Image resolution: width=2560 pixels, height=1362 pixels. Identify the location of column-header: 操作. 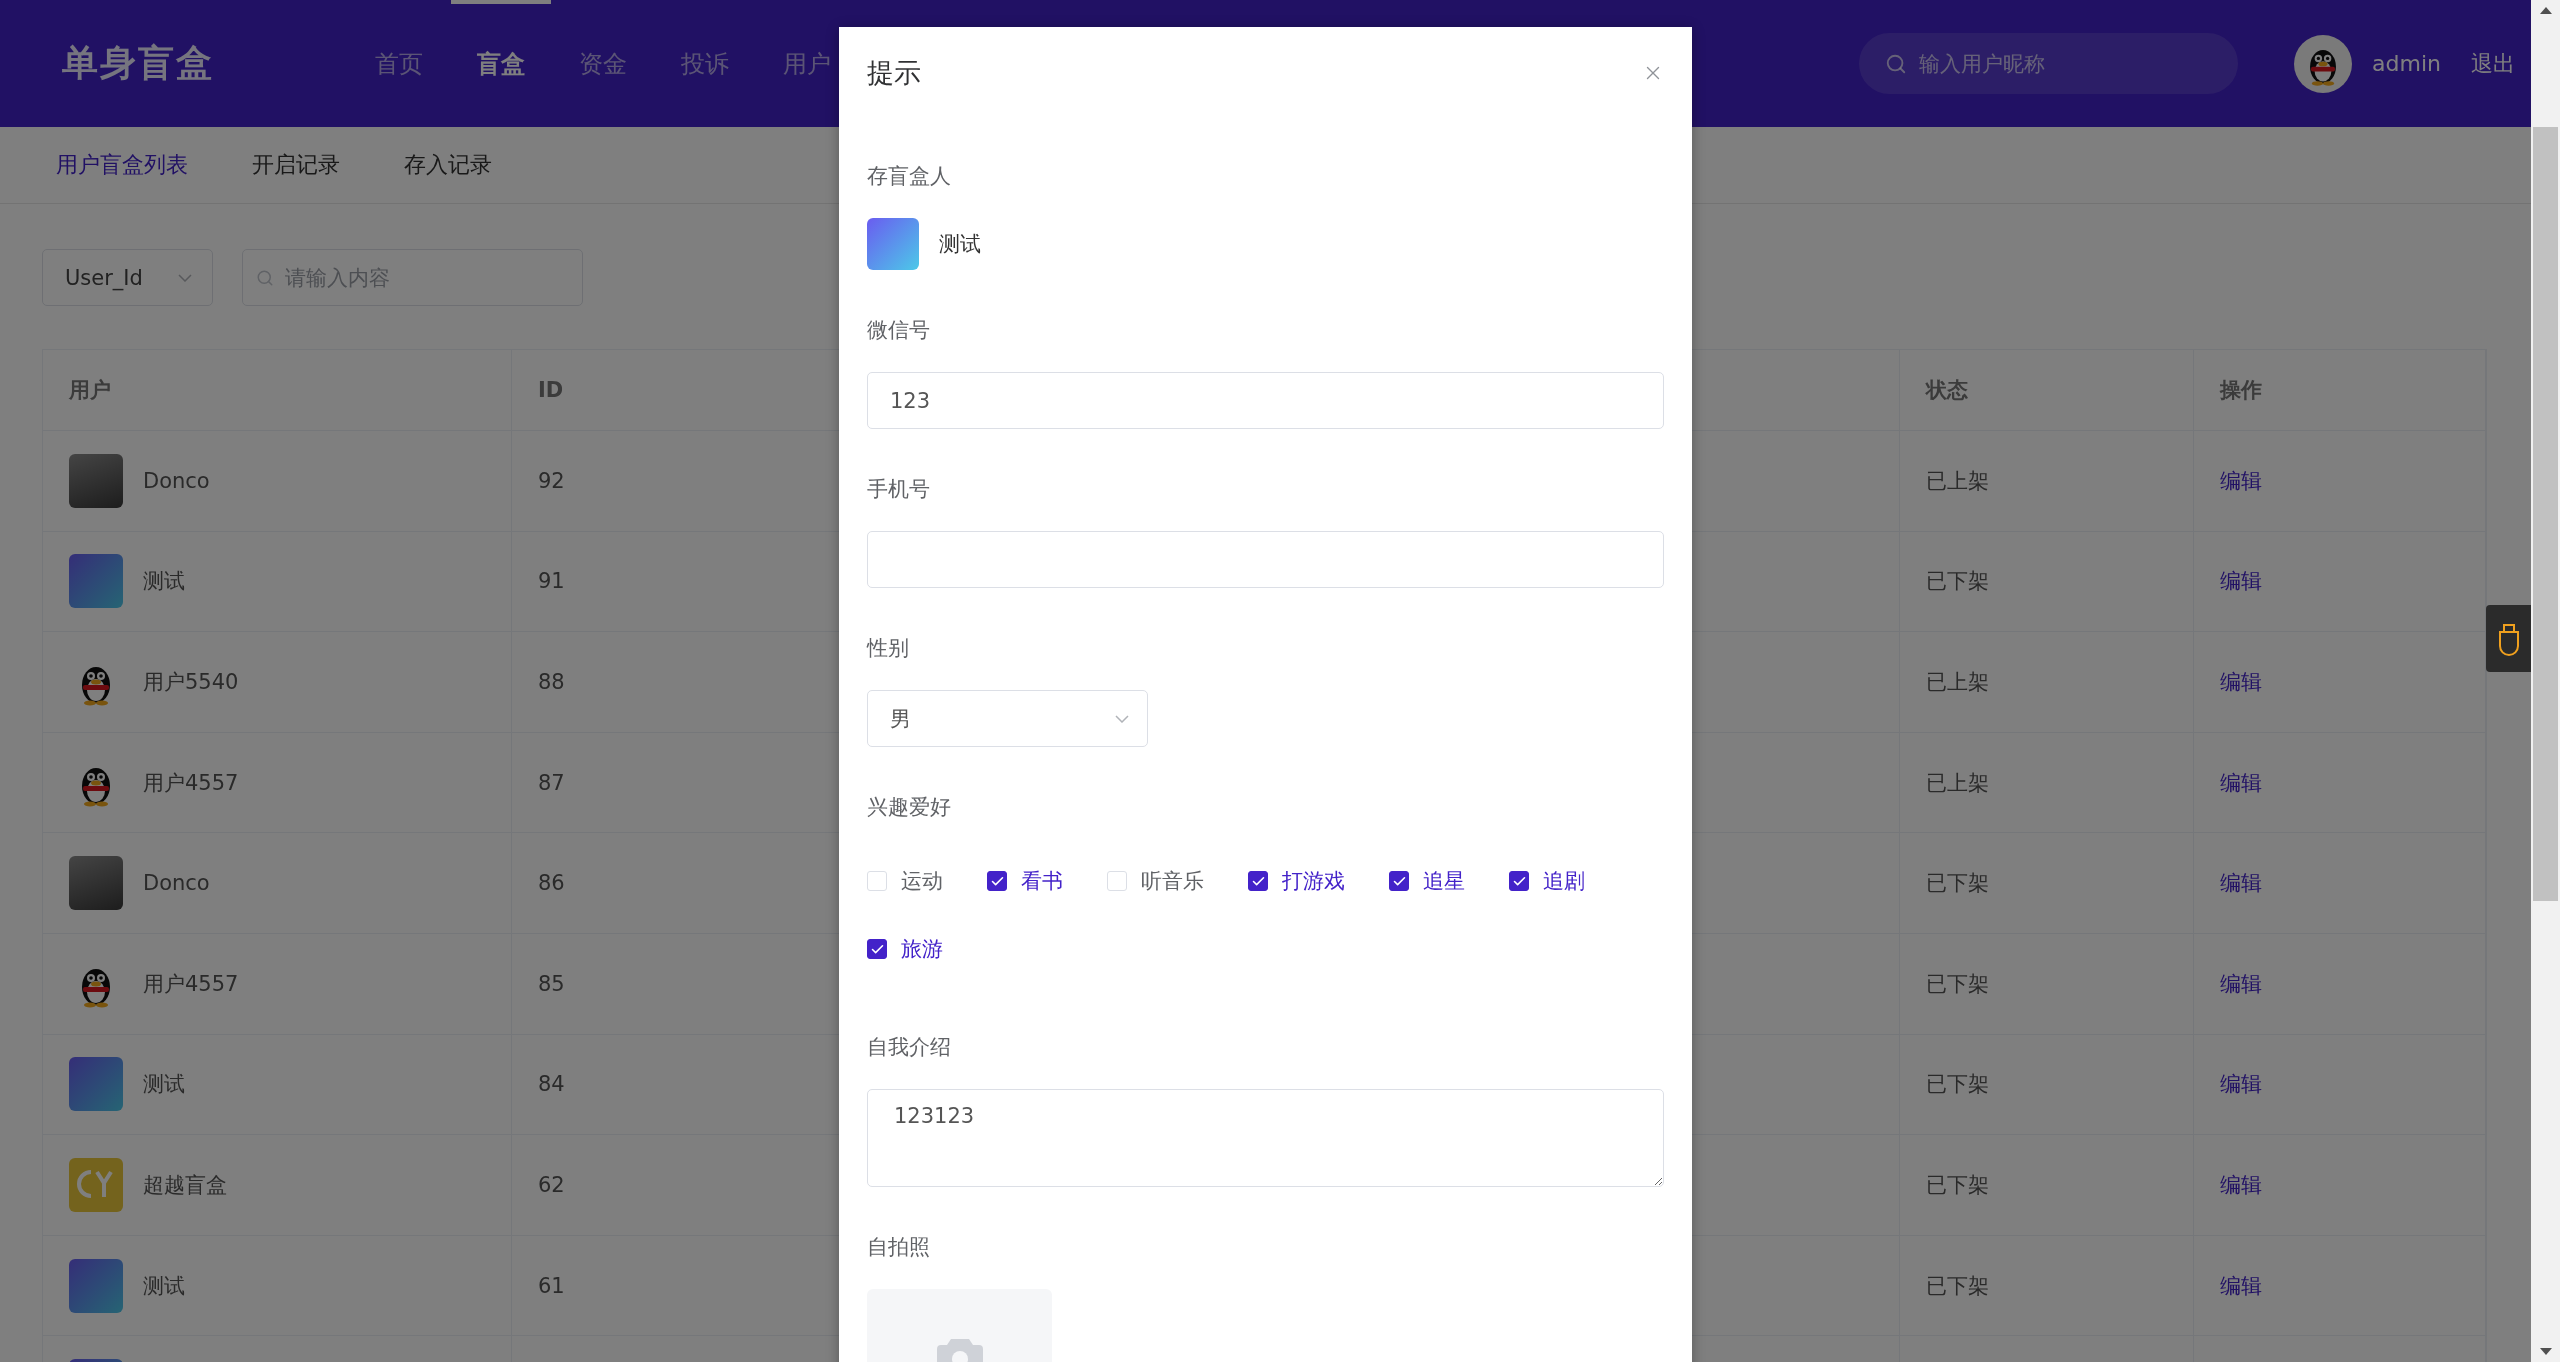
(2241, 390).